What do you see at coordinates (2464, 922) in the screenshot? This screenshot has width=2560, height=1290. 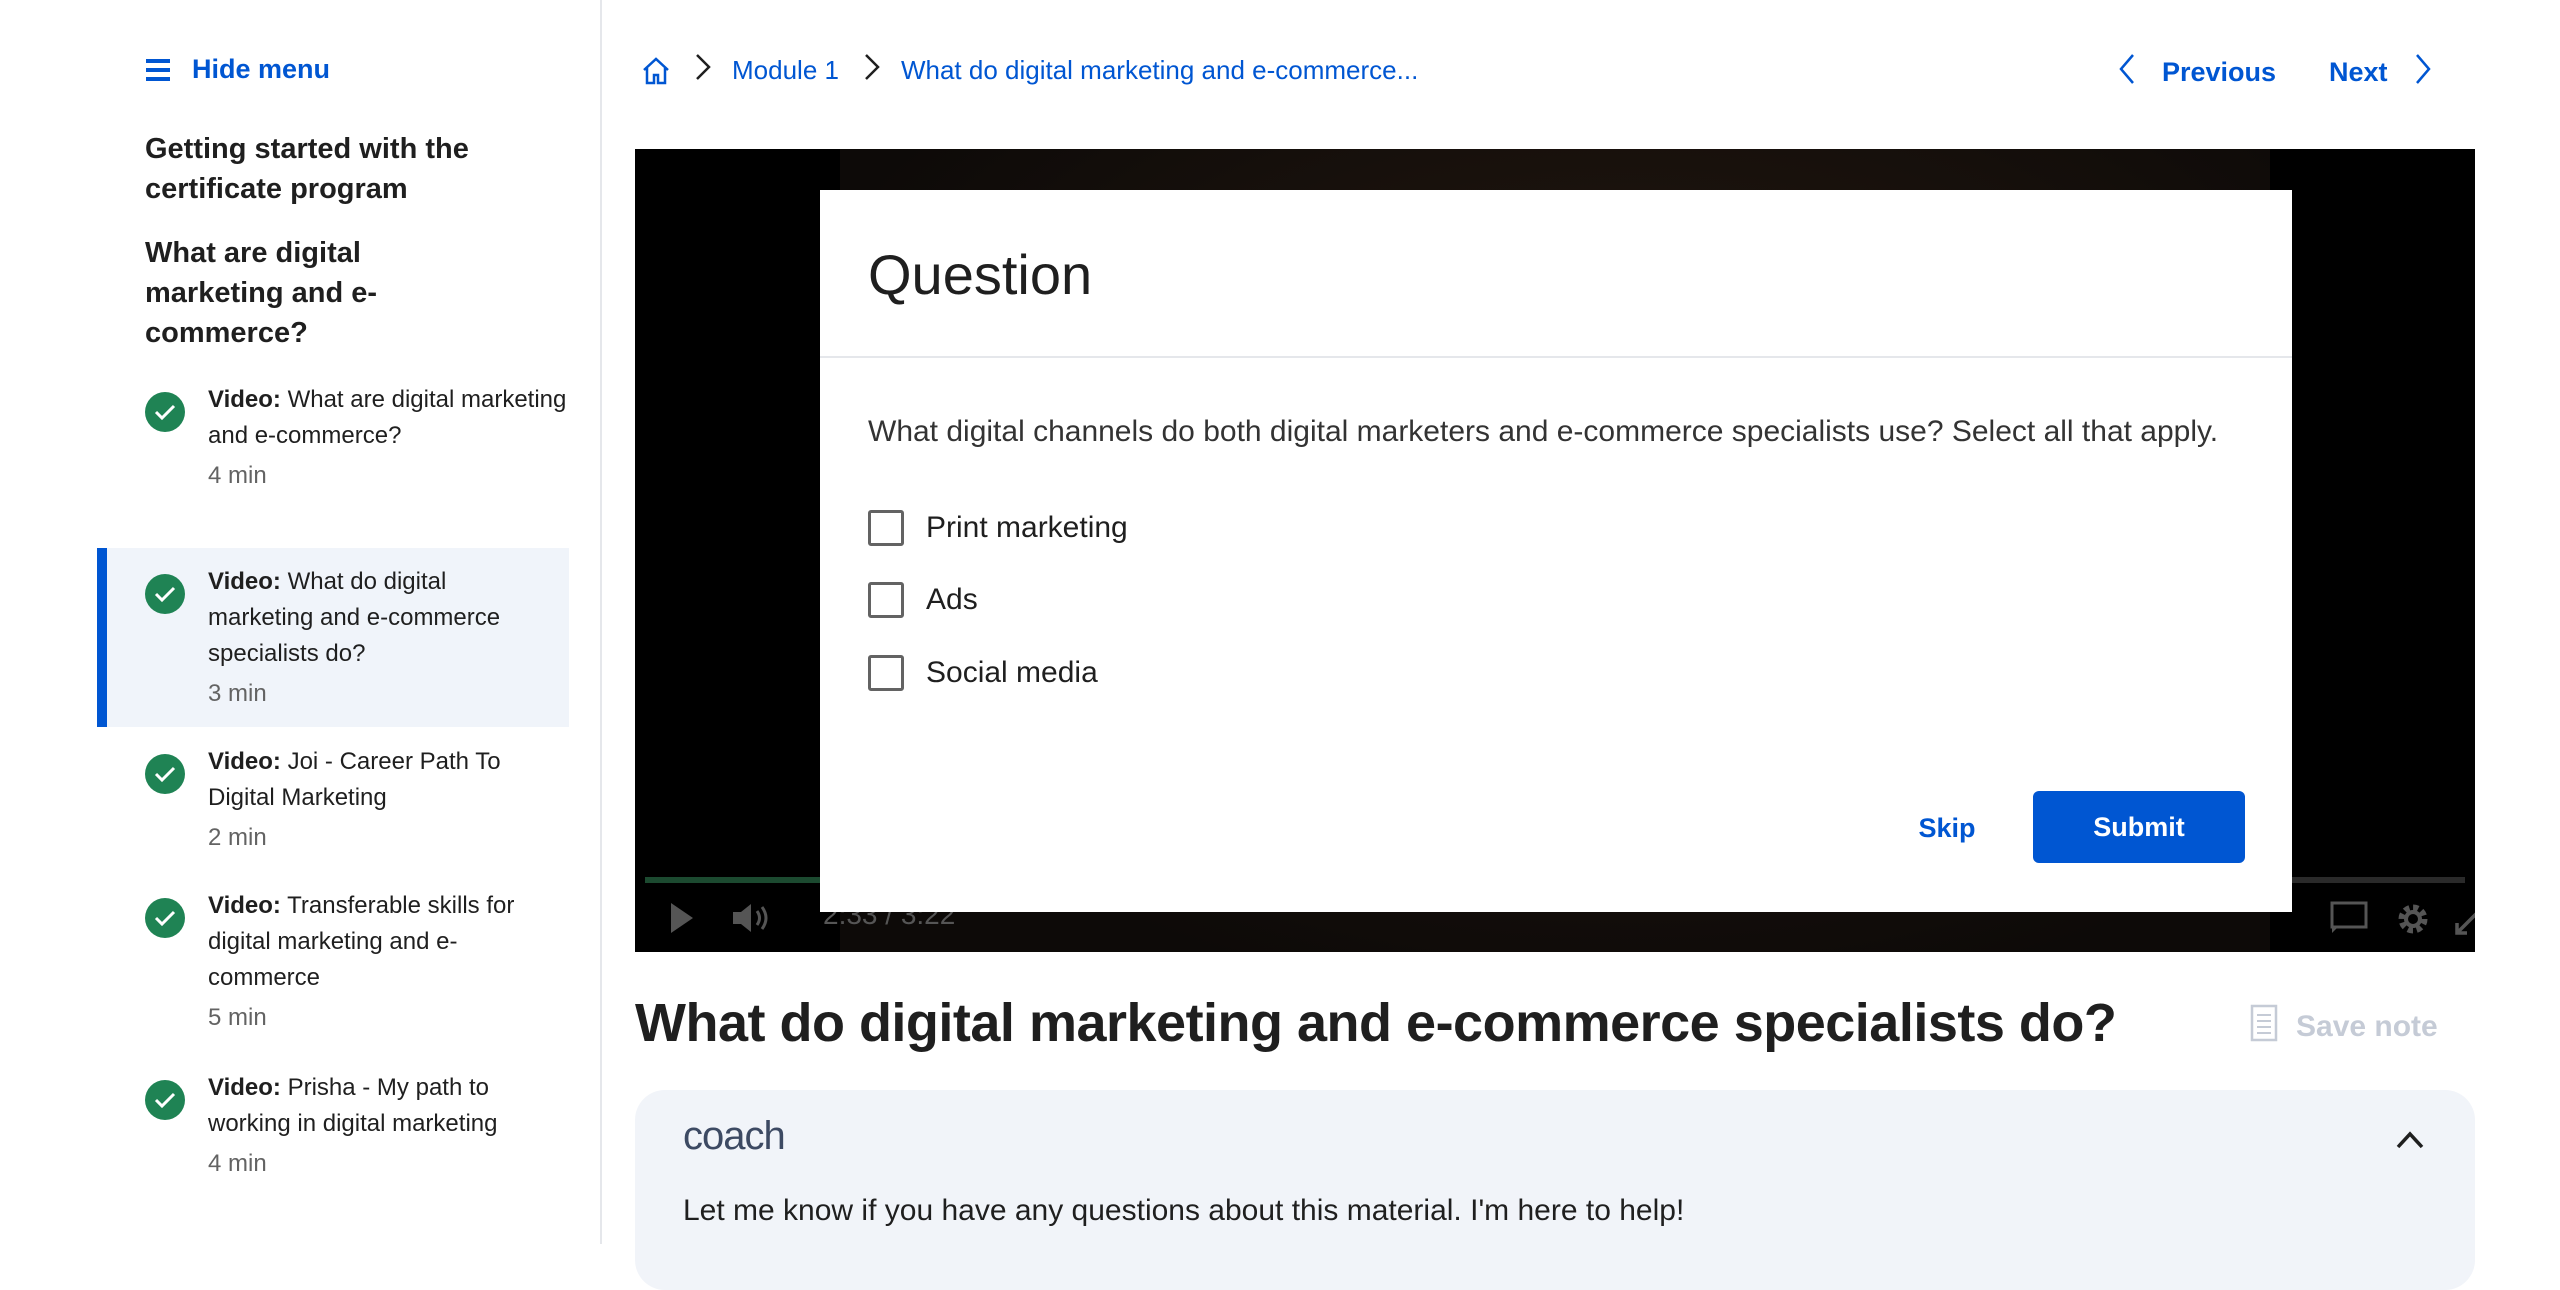 I see `fullscreen-icon` at bounding box center [2464, 922].